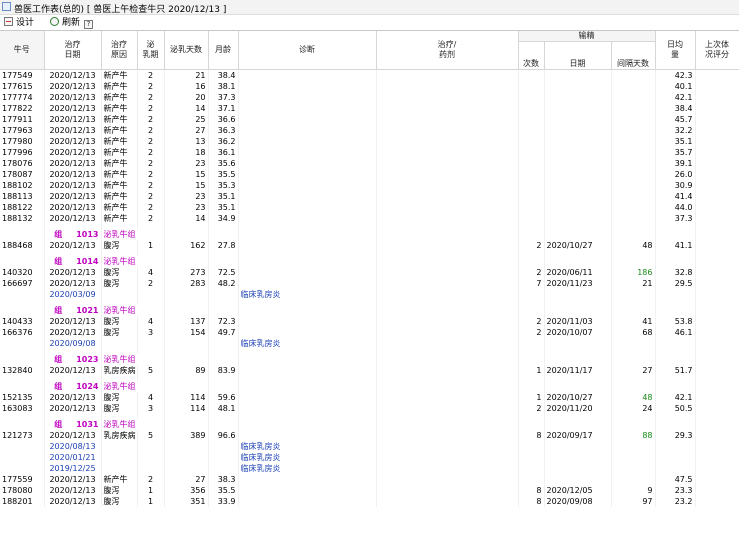 This screenshot has height=553, width=739. I want to click on group-name-cell: 泌乳牛组, so click(133, 261).